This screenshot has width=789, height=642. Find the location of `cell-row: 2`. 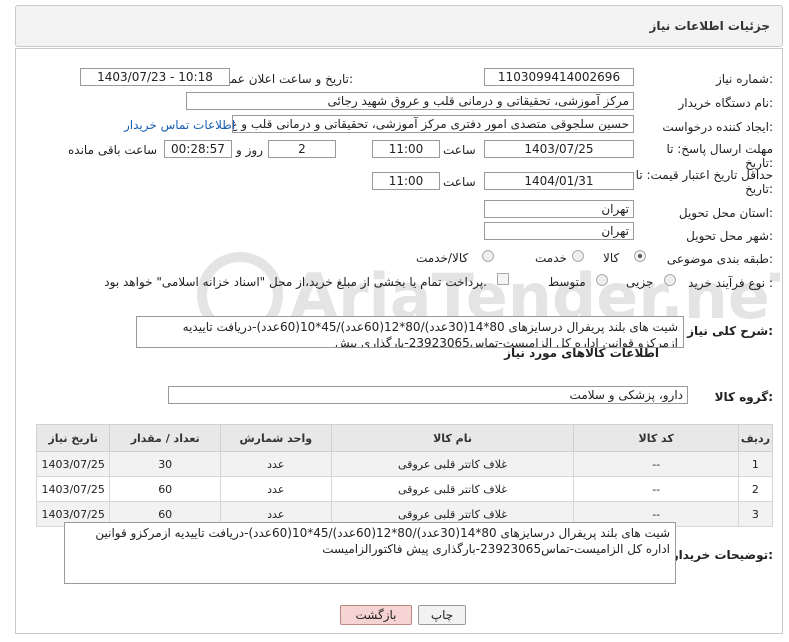

cell-row: 2 is located at coordinates (755, 489).